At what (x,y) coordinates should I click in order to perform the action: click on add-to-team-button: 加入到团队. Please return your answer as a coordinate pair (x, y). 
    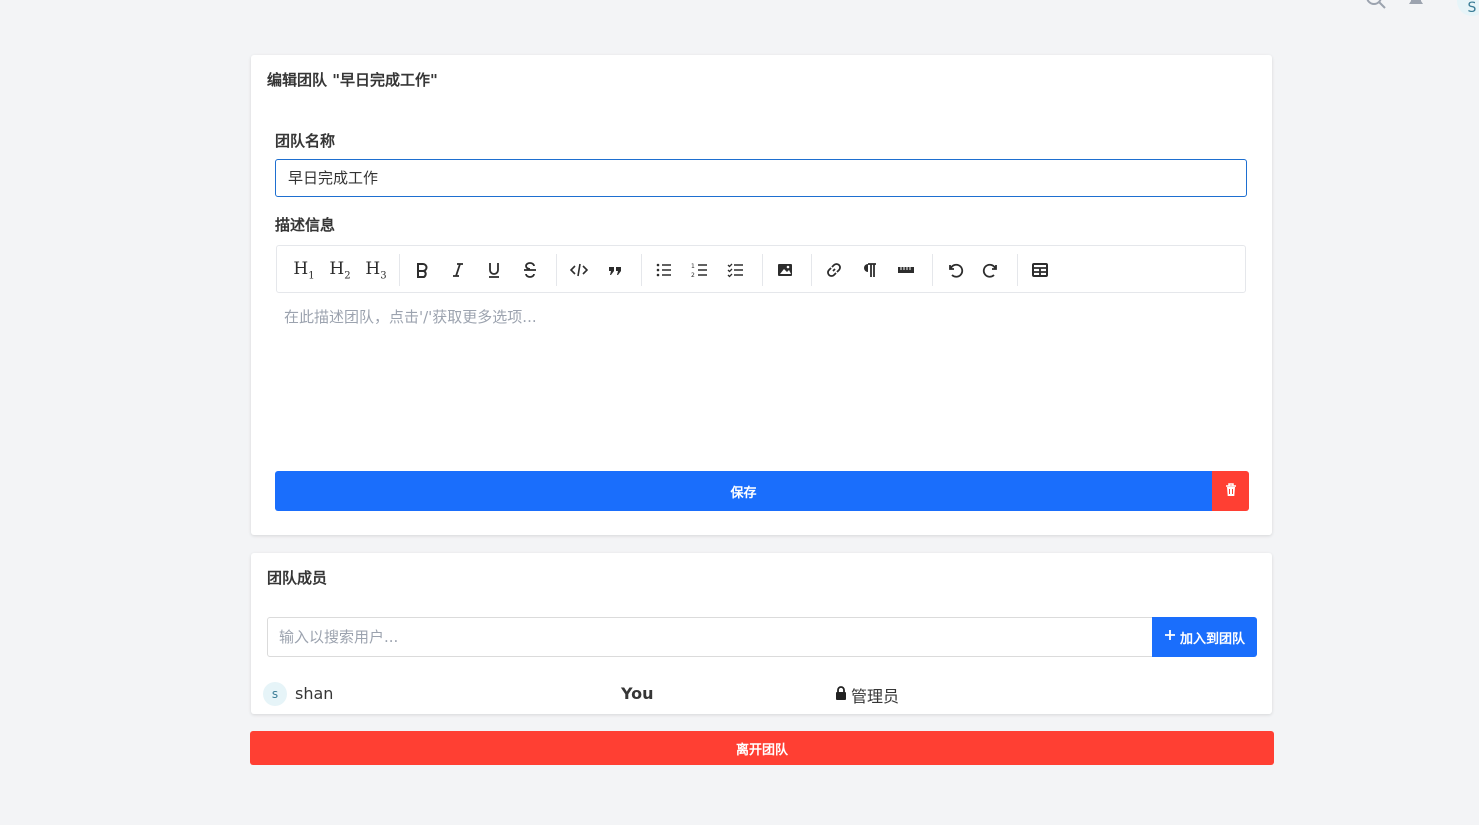
    Looking at the image, I should click on (1204, 637).